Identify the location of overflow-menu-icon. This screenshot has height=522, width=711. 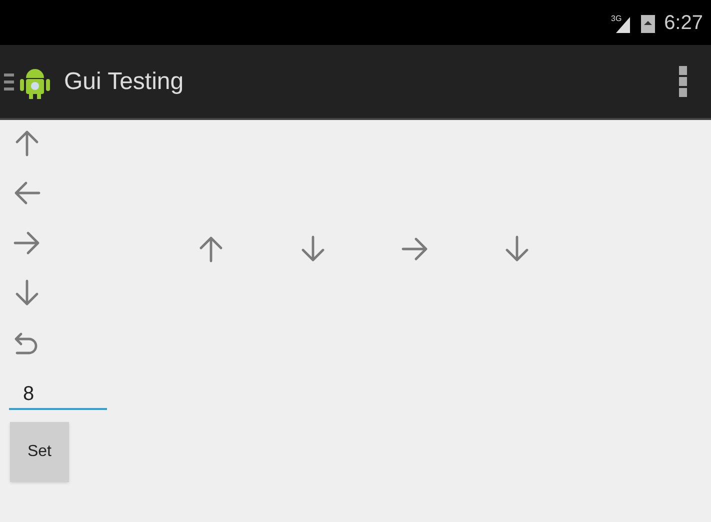
(683, 82).